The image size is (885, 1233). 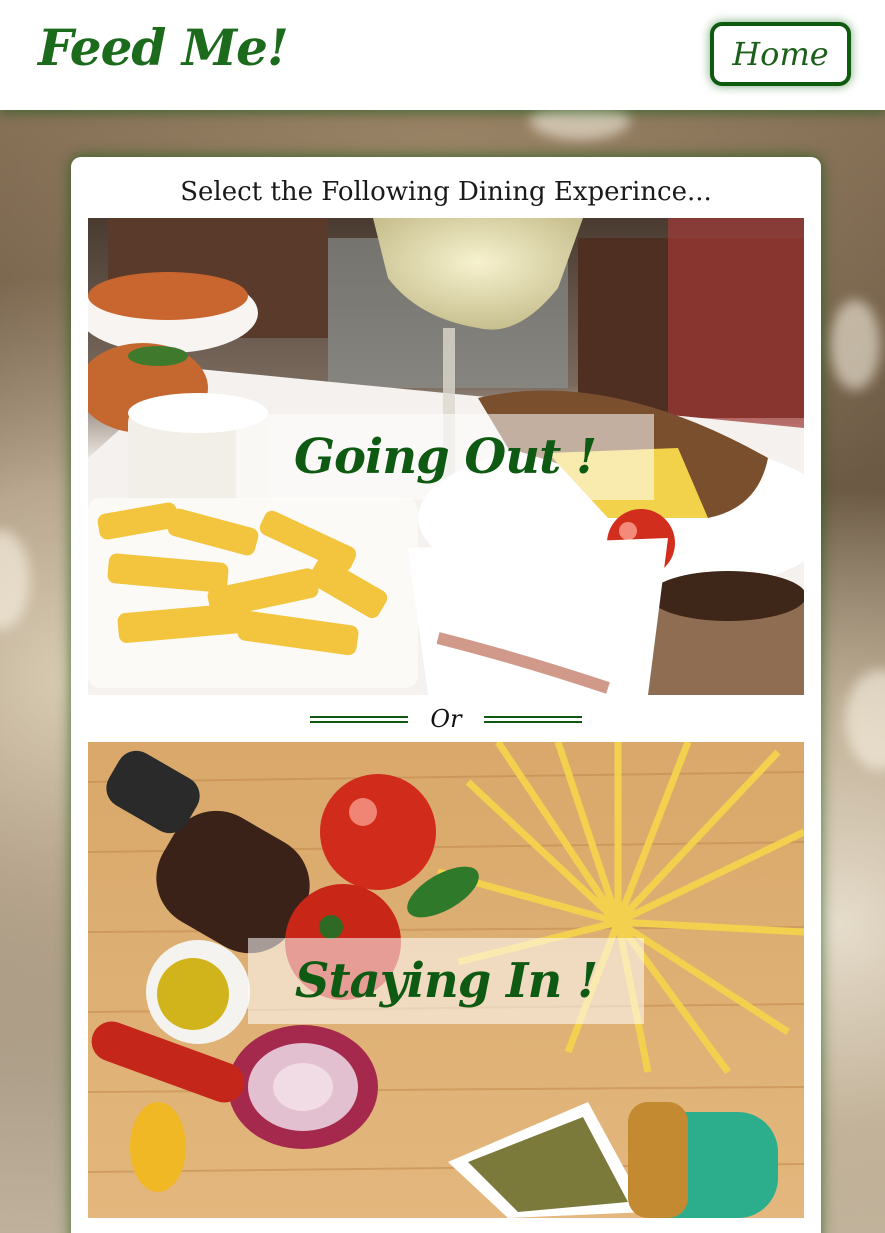 What do you see at coordinates (442, 55) in the screenshot?
I see `top-navbar: Feed Me! Home` at bounding box center [442, 55].